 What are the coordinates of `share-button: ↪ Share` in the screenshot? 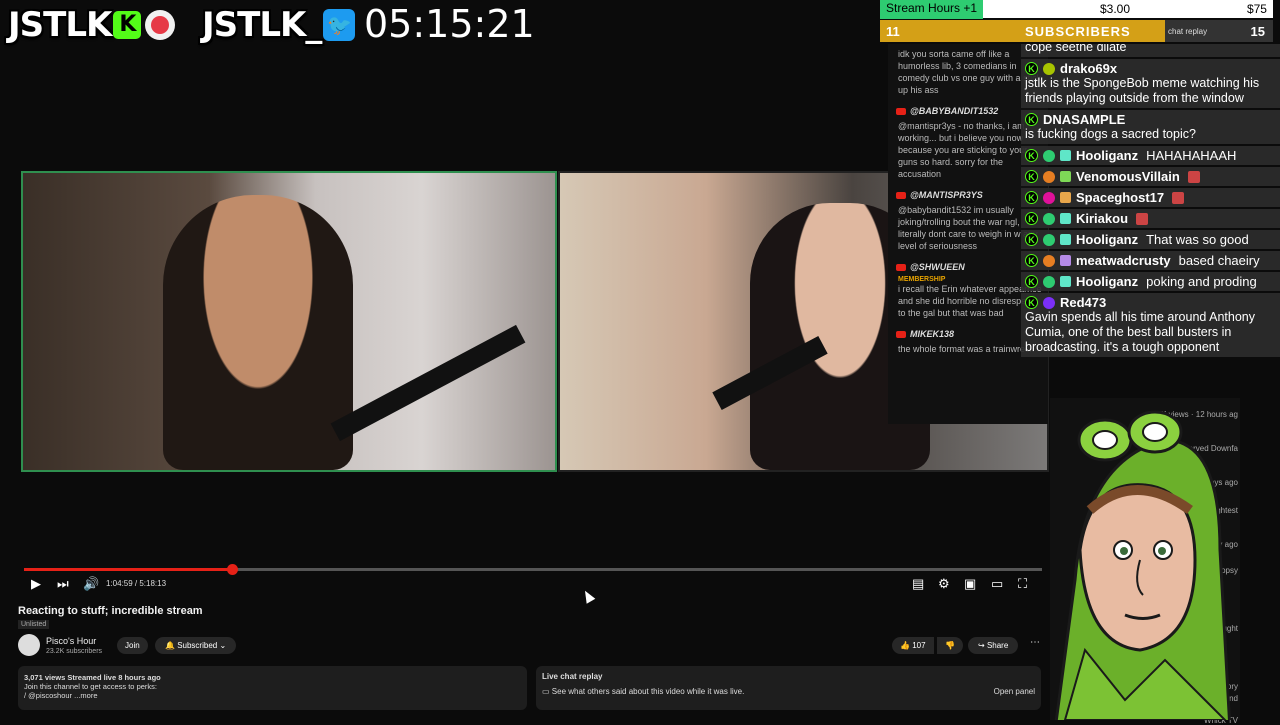 It's located at (993, 645).